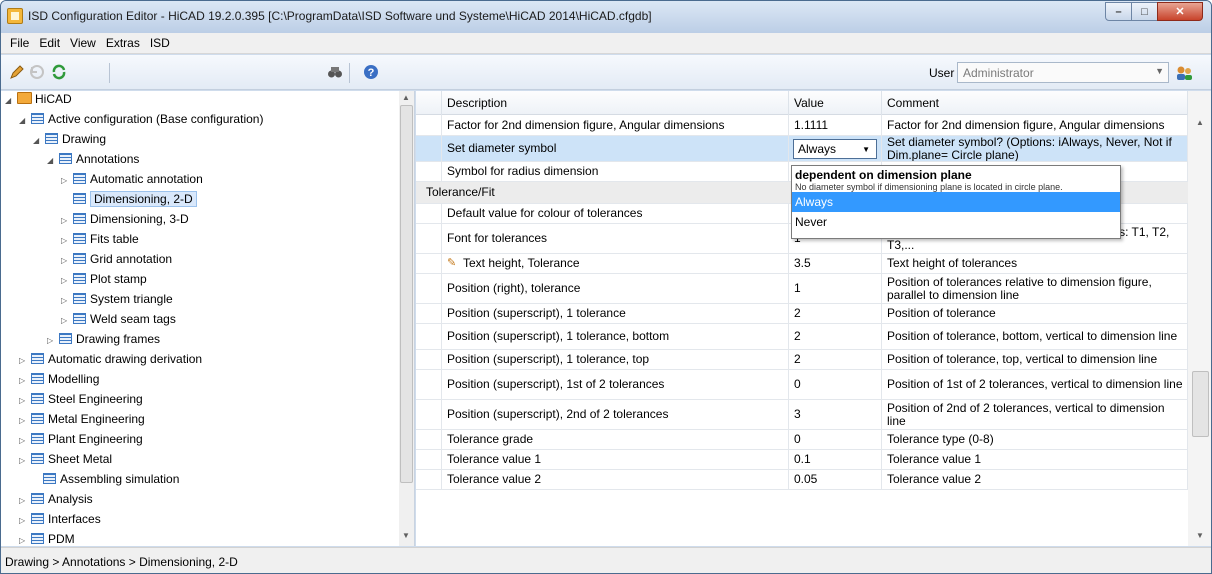  What do you see at coordinates (110, 359) in the screenshot?
I see `tree-item: ▷ Automatic drawing derivation` at bounding box center [110, 359].